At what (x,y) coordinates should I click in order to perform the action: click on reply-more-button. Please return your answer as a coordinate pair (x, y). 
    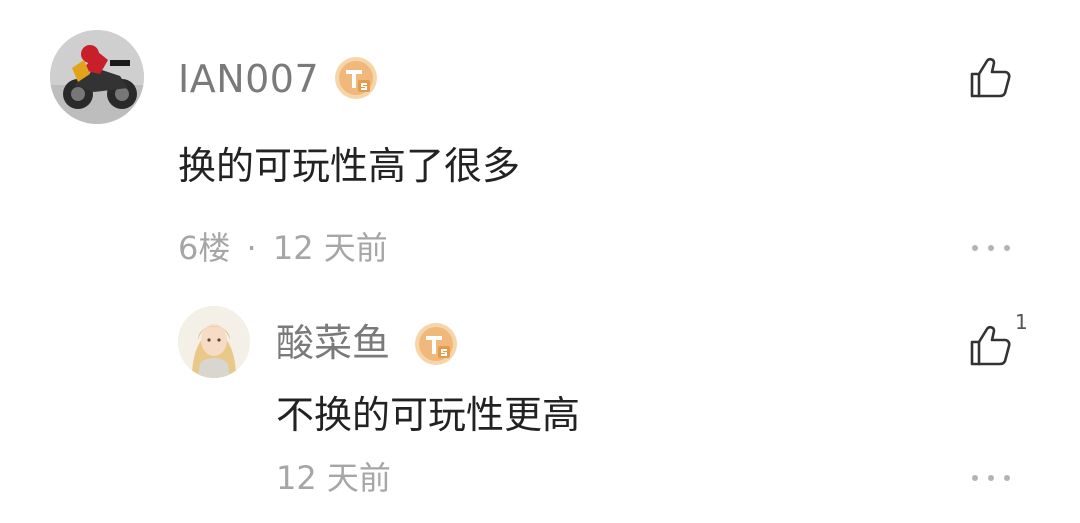
    Looking at the image, I should click on (991, 478).